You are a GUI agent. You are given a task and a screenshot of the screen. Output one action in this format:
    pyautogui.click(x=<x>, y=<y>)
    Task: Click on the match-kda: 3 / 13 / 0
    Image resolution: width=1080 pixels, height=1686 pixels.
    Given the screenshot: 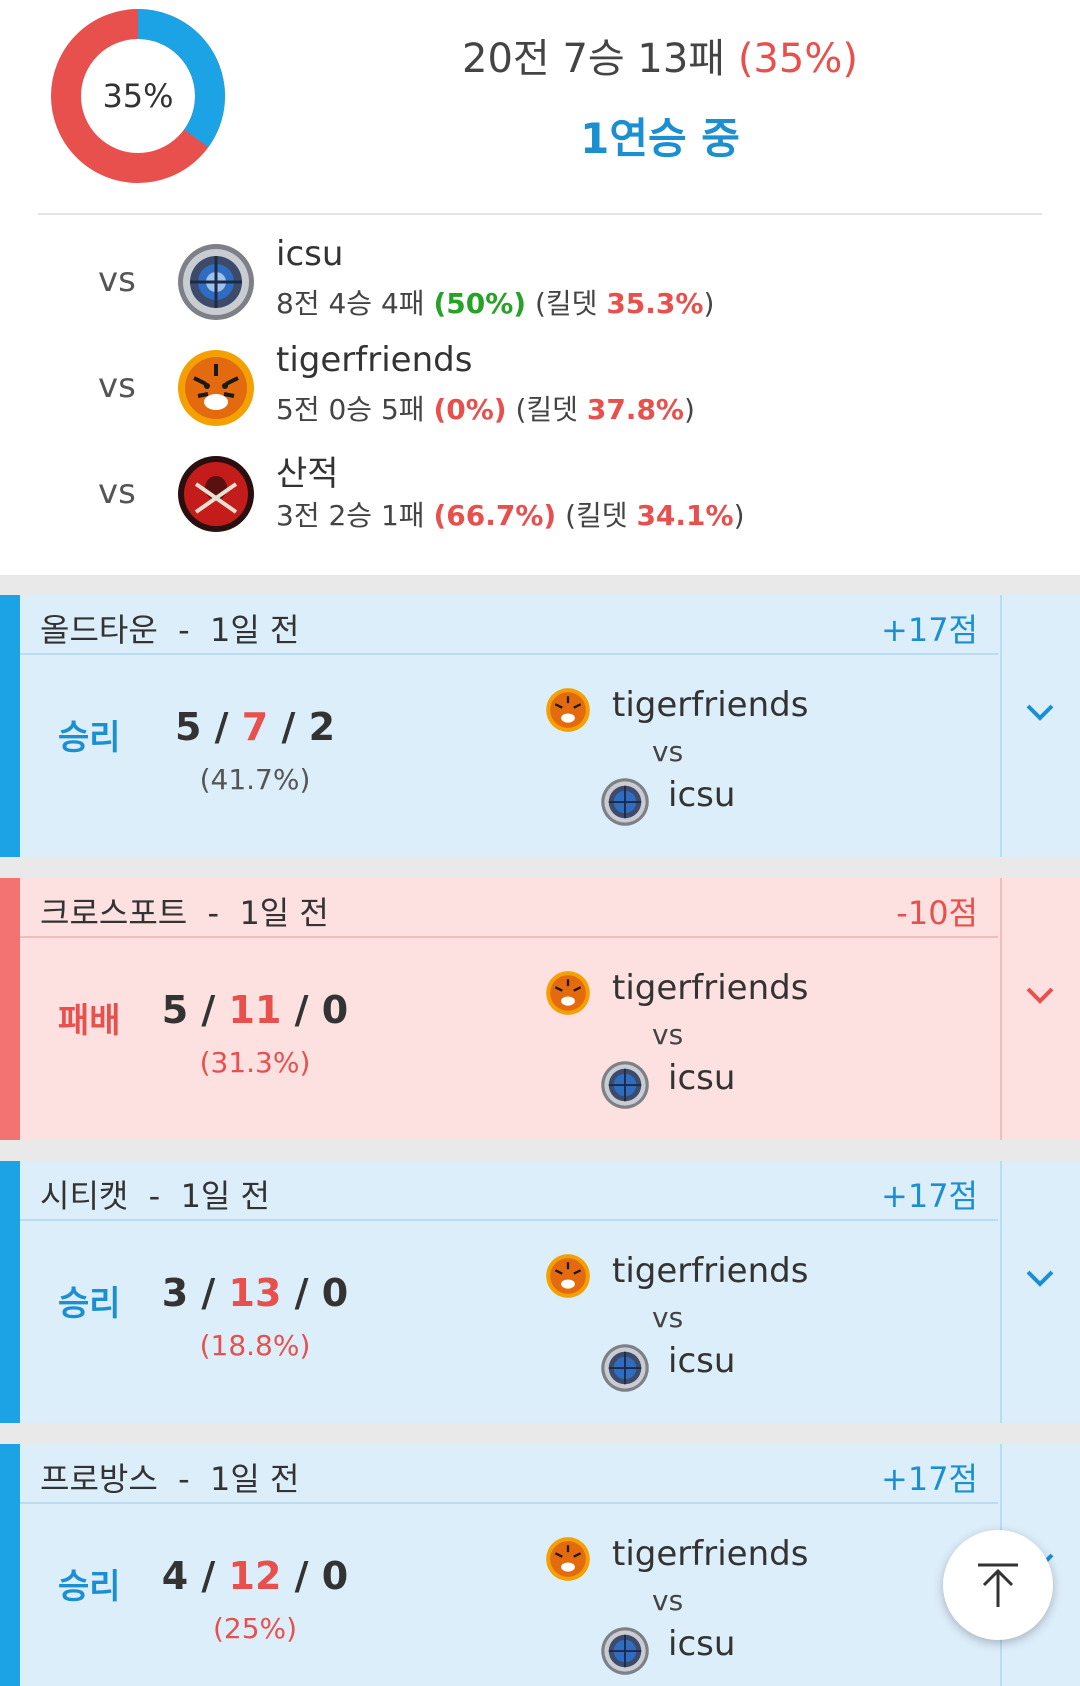 What is the action you would take?
    pyautogui.click(x=255, y=1293)
    